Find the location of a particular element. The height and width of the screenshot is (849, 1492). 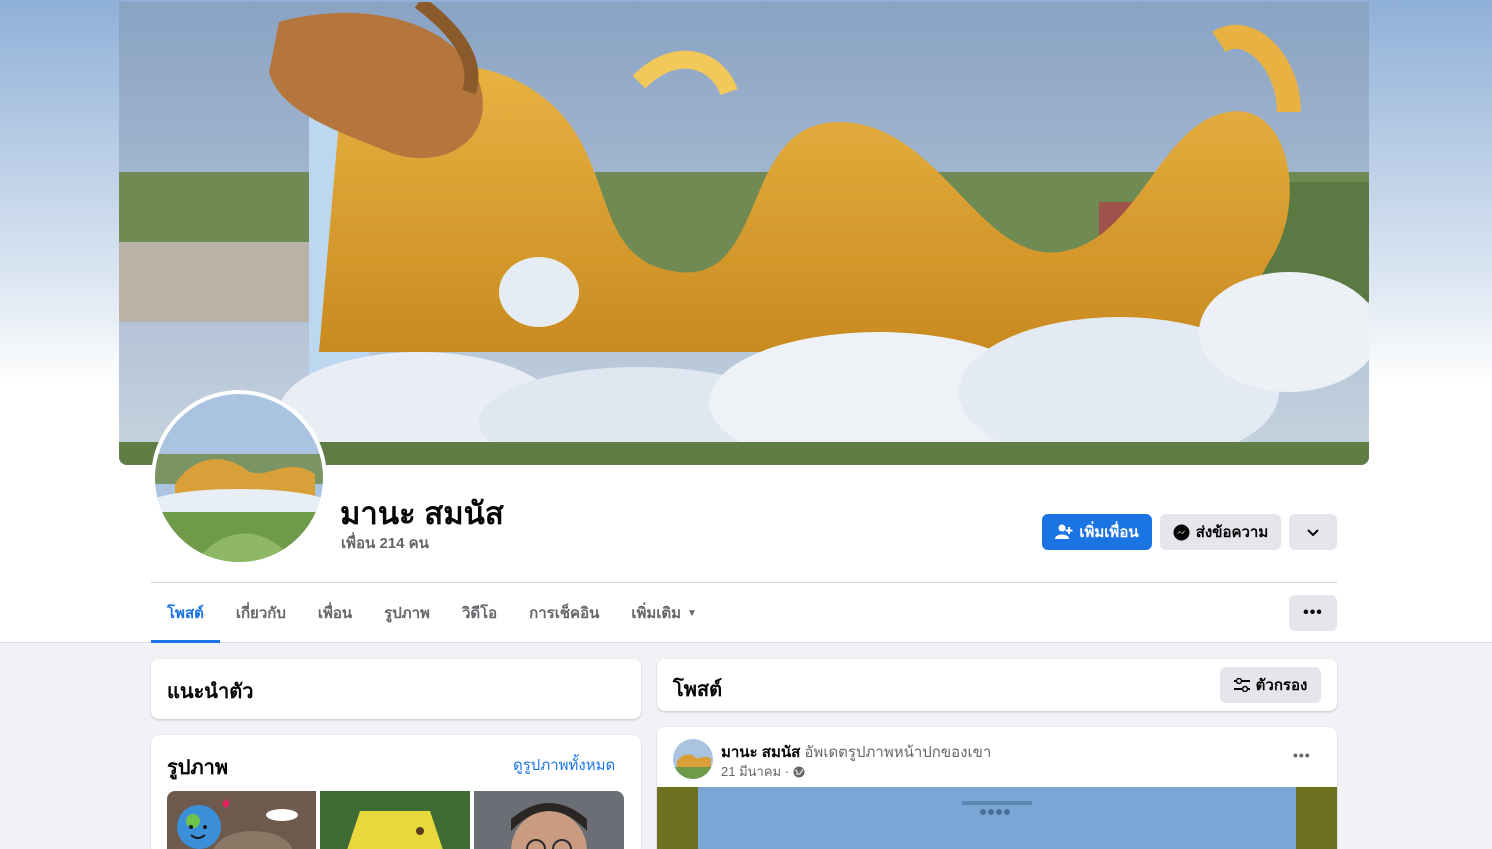

messenger-icon is located at coordinates (1181, 532).